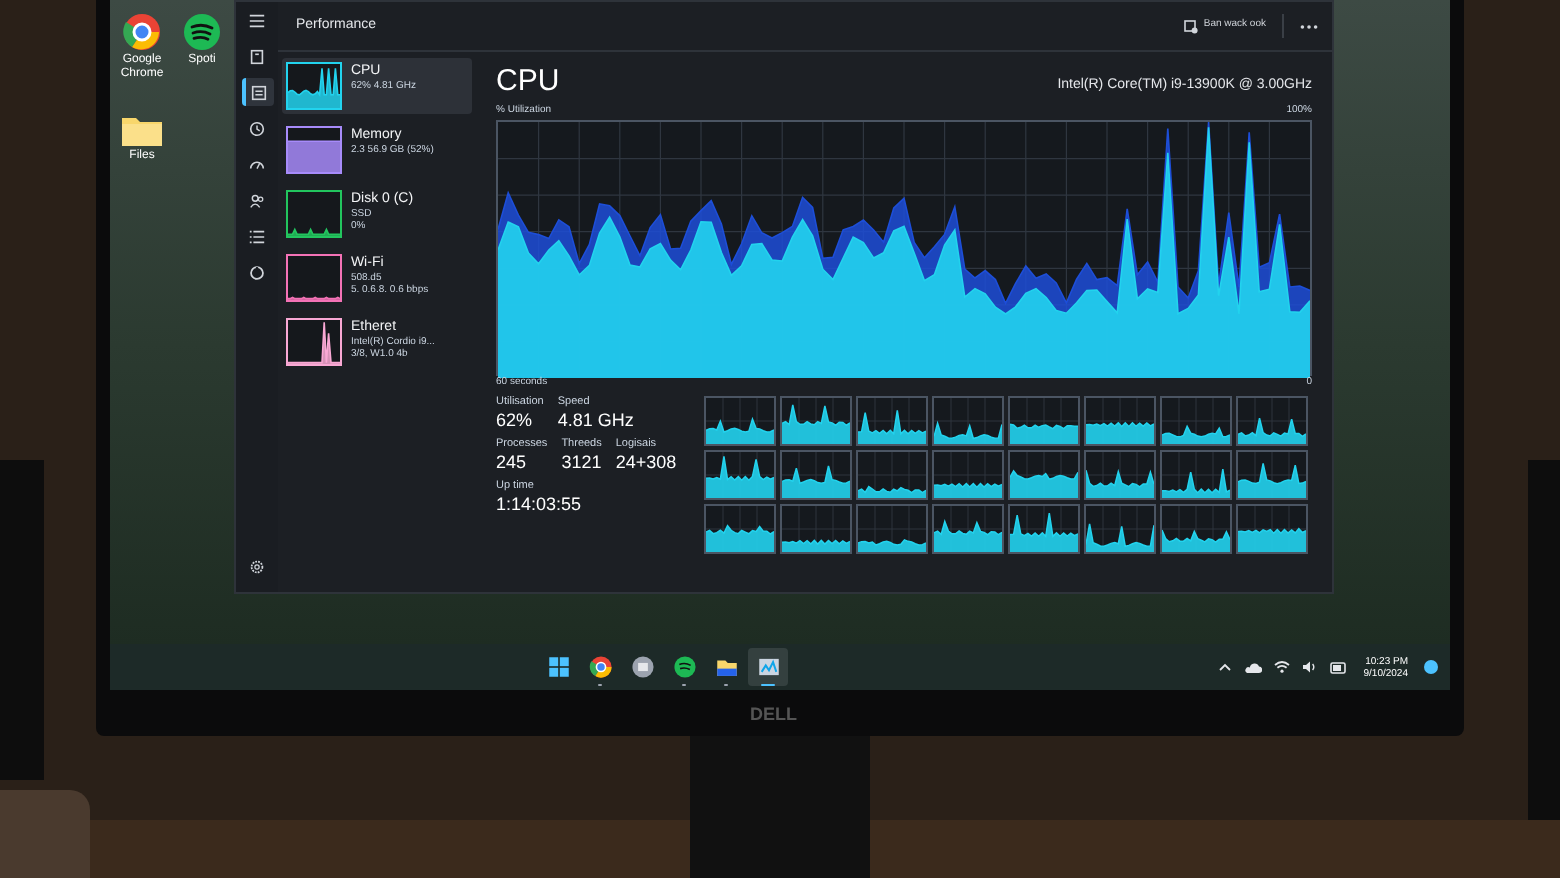 The width and height of the screenshot is (1560, 878). Describe the element at coordinates (1338, 667) in the screenshot. I see `battery-icon` at that location.